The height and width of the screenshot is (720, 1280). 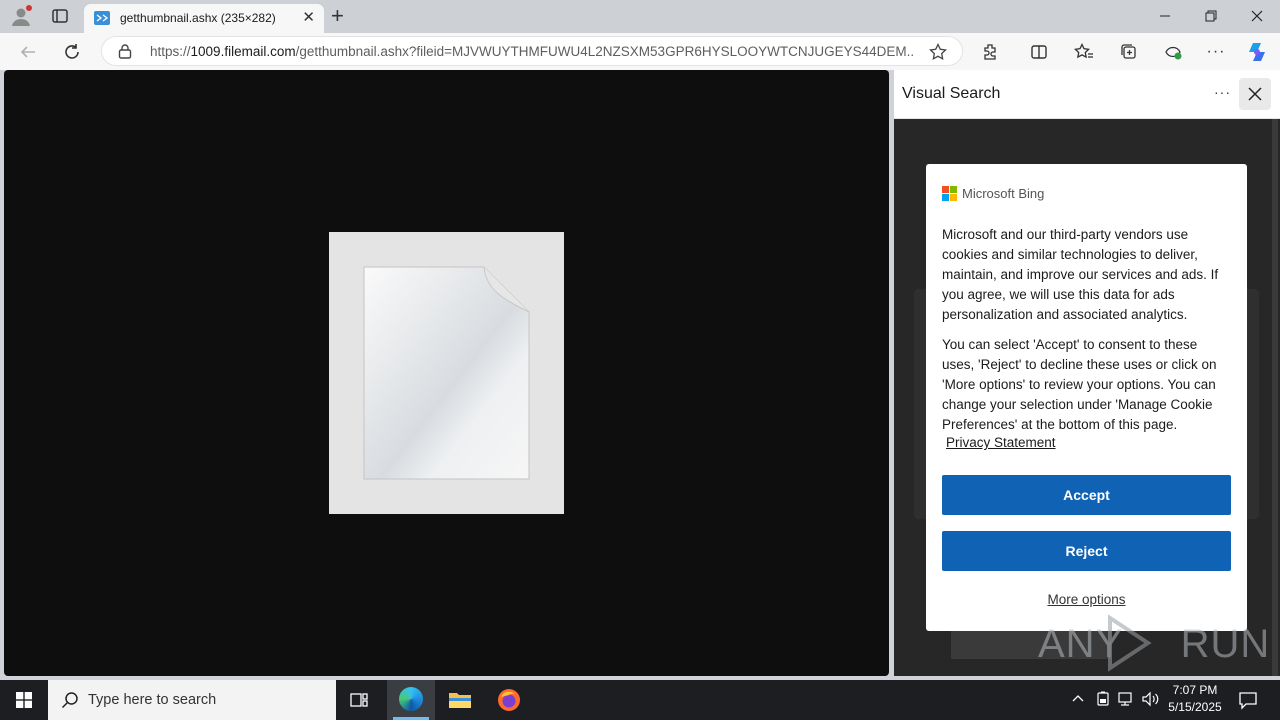 I want to click on back-icon, so click(x=28, y=52).